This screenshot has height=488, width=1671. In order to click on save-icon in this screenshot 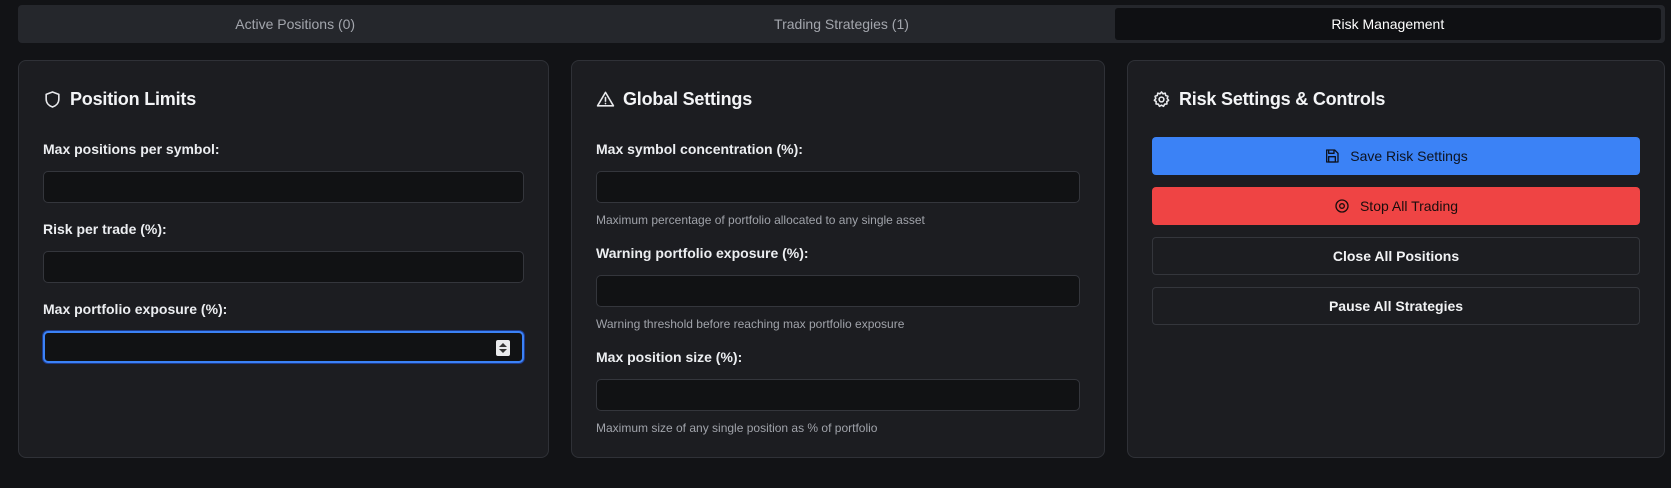, I will do `click(1332, 156)`.